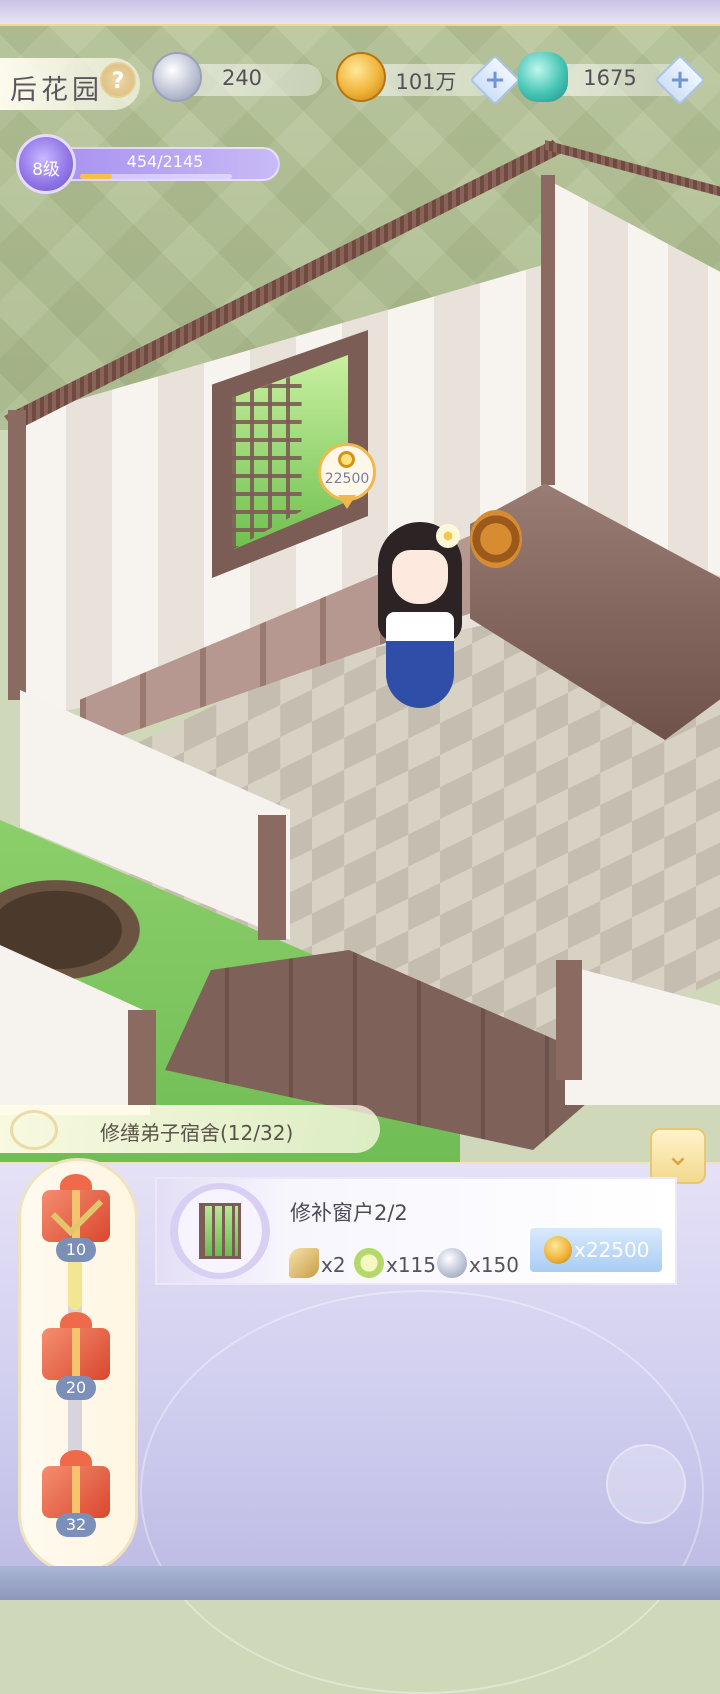 The height and width of the screenshot is (1694, 720). Describe the element at coordinates (333, 1265) in the screenshot. I see `requirement-scroll-amount: x2` at that location.